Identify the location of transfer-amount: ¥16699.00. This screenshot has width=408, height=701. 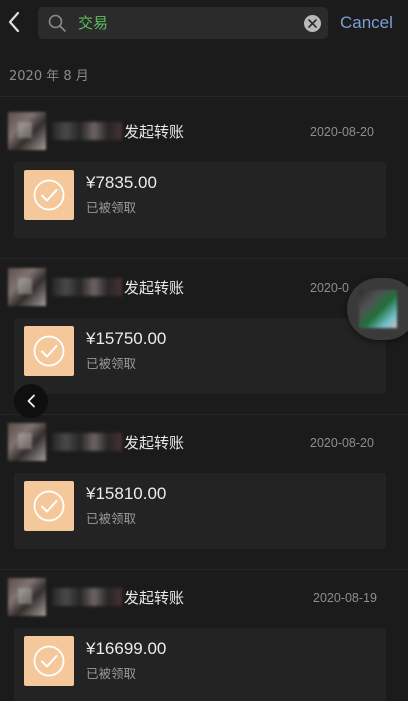
(126, 648).